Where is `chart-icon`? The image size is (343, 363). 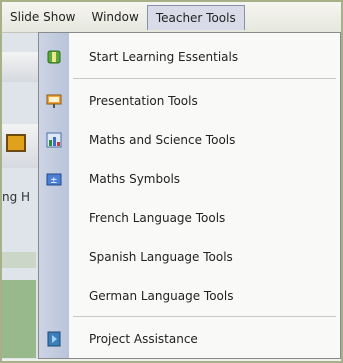
chart-icon is located at coordinates (54, 140).